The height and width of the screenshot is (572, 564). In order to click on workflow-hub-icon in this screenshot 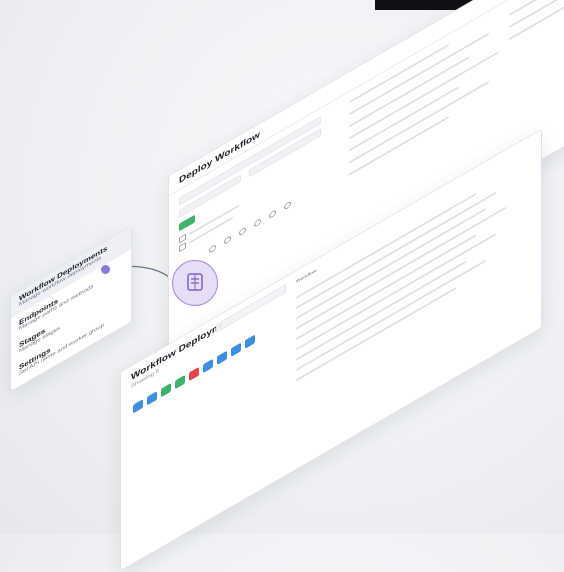, I will do `click(195, 282)`.